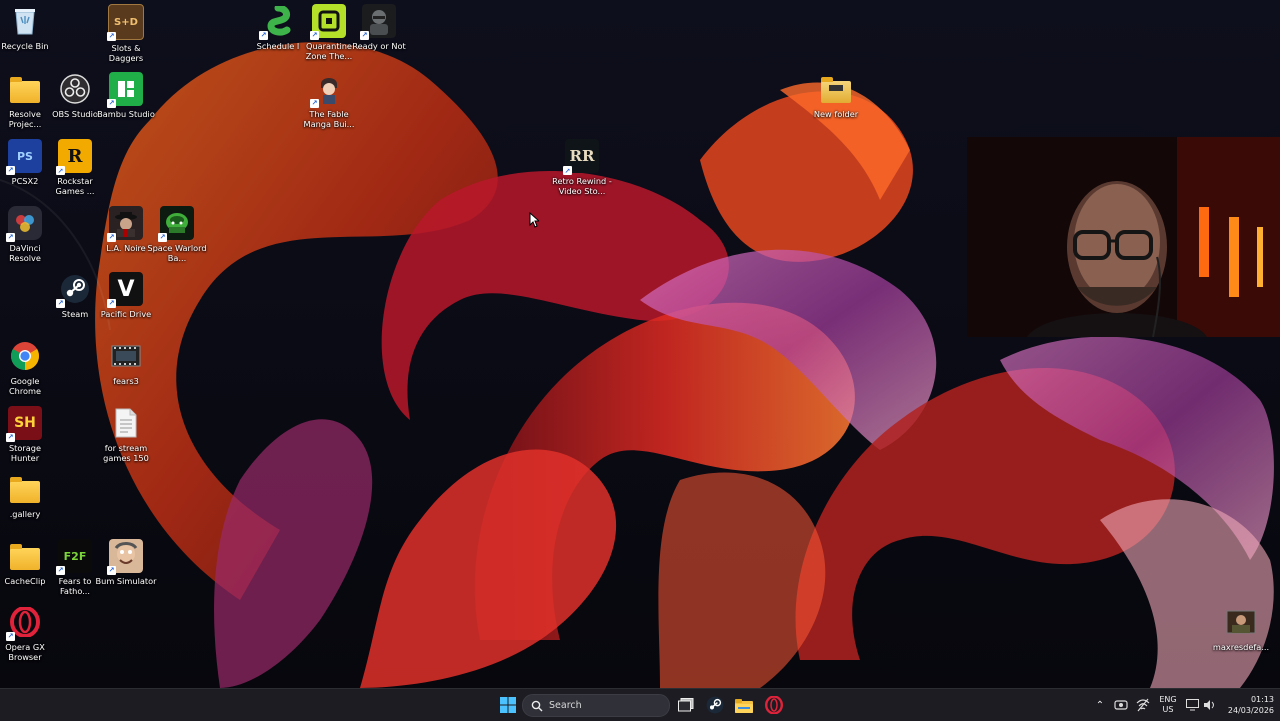 The image size is (1280, 721). Describe the element at coordinates (581, 157) in the screenshot. I see `retro-rewind-icon: RR ↗` at that location.